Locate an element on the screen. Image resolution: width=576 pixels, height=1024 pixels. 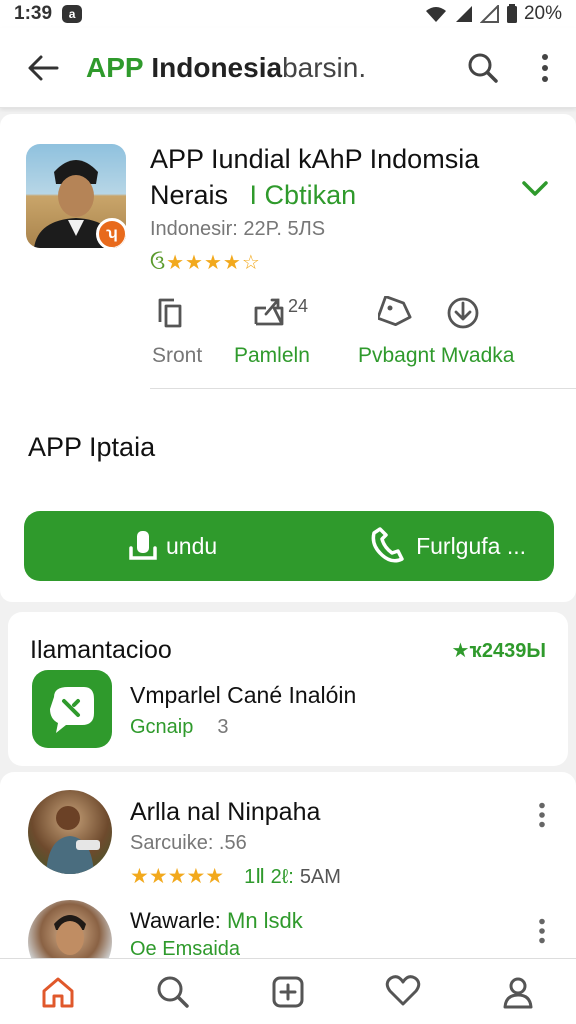
app-icon: ʮ is located at coordinates (76, 196).